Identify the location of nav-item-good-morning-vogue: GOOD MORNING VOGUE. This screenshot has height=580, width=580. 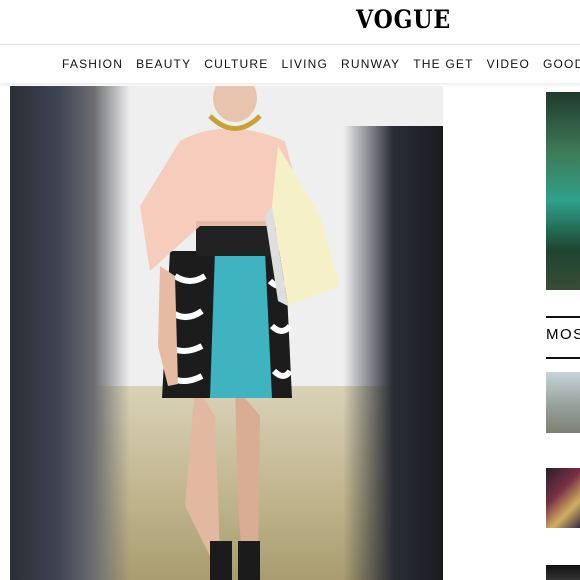
(561, 64).